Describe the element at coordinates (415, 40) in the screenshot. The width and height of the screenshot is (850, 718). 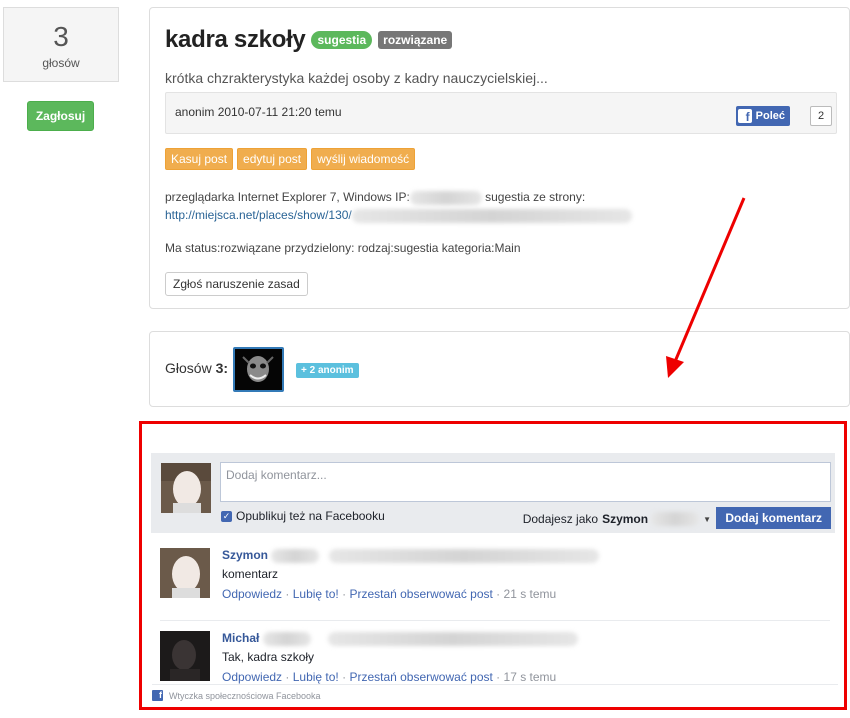
I see `badge-resolved: rozwiązane` at that location.